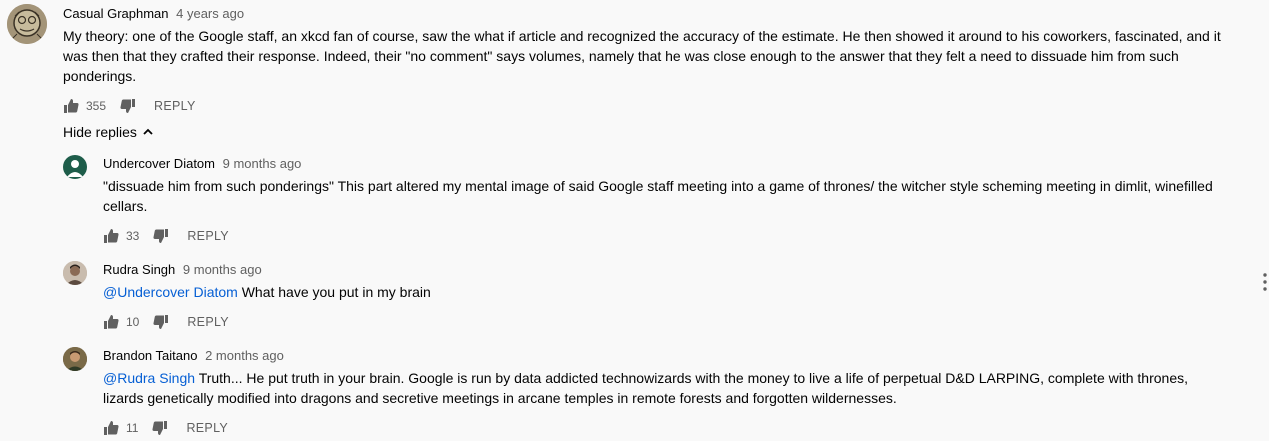  I want to click on comment-actions: 355 REPLY, so click(129, 106).